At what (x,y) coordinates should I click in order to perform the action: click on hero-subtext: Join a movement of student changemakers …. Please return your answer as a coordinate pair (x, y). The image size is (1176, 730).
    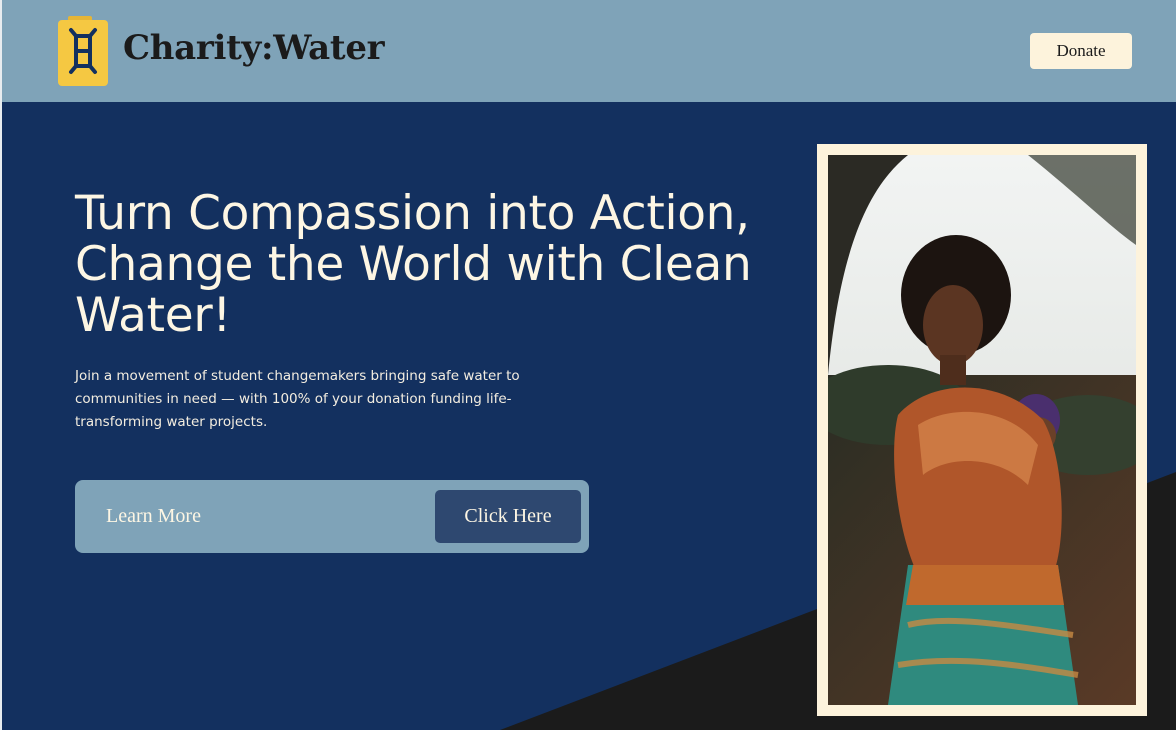
    Looking at the image, I should click on (297, 399).